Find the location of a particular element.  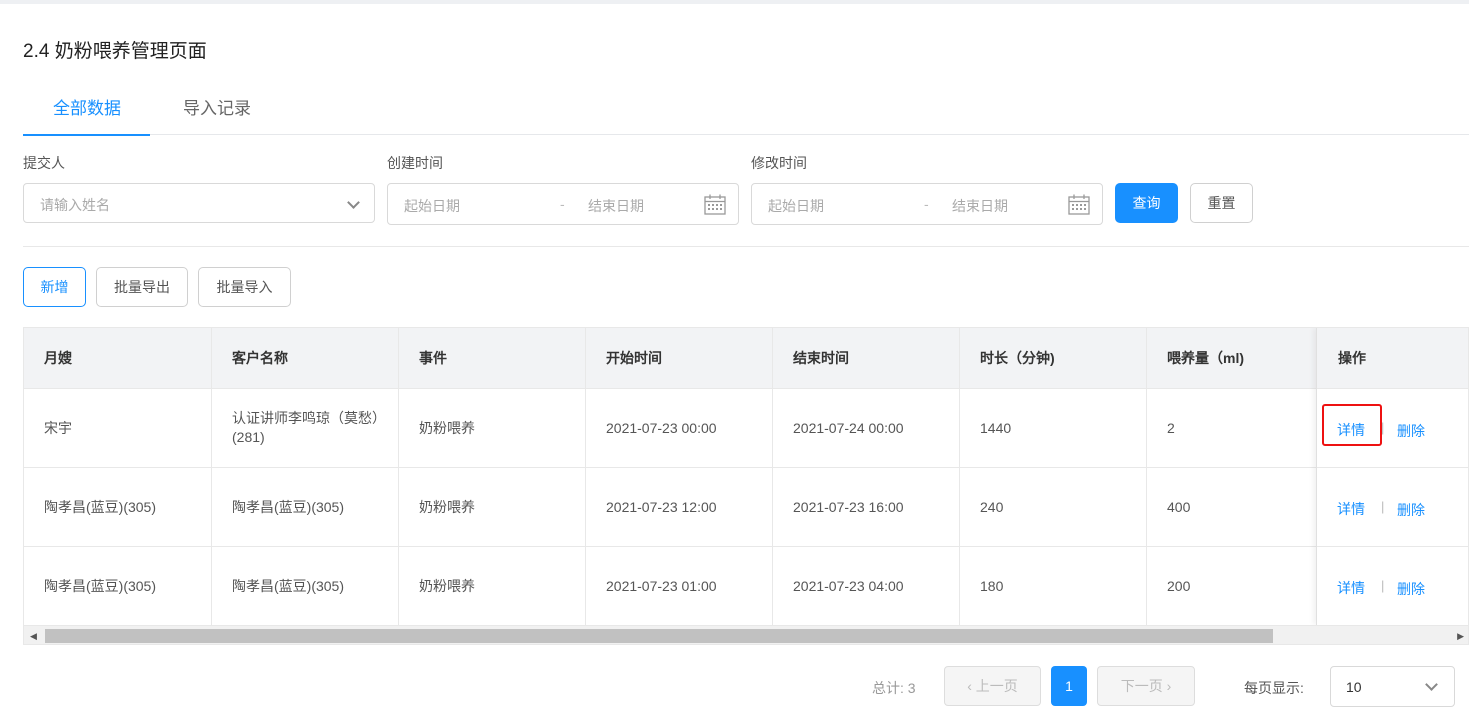

header-end-time: 结束时间 is located at coordinates (821, 358).